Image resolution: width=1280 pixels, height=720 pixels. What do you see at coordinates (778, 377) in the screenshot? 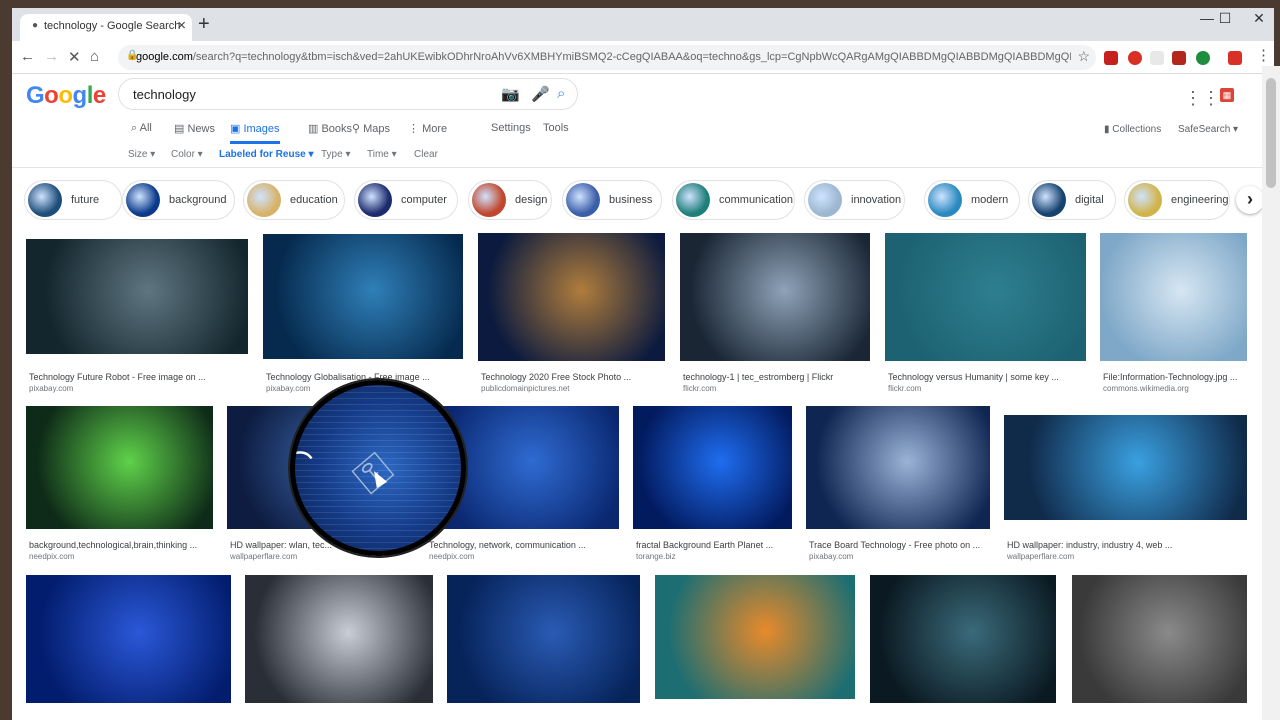
I see `result-title: technology-1 | tec_estromberg | Flickr` at bounding box center [778, 377].